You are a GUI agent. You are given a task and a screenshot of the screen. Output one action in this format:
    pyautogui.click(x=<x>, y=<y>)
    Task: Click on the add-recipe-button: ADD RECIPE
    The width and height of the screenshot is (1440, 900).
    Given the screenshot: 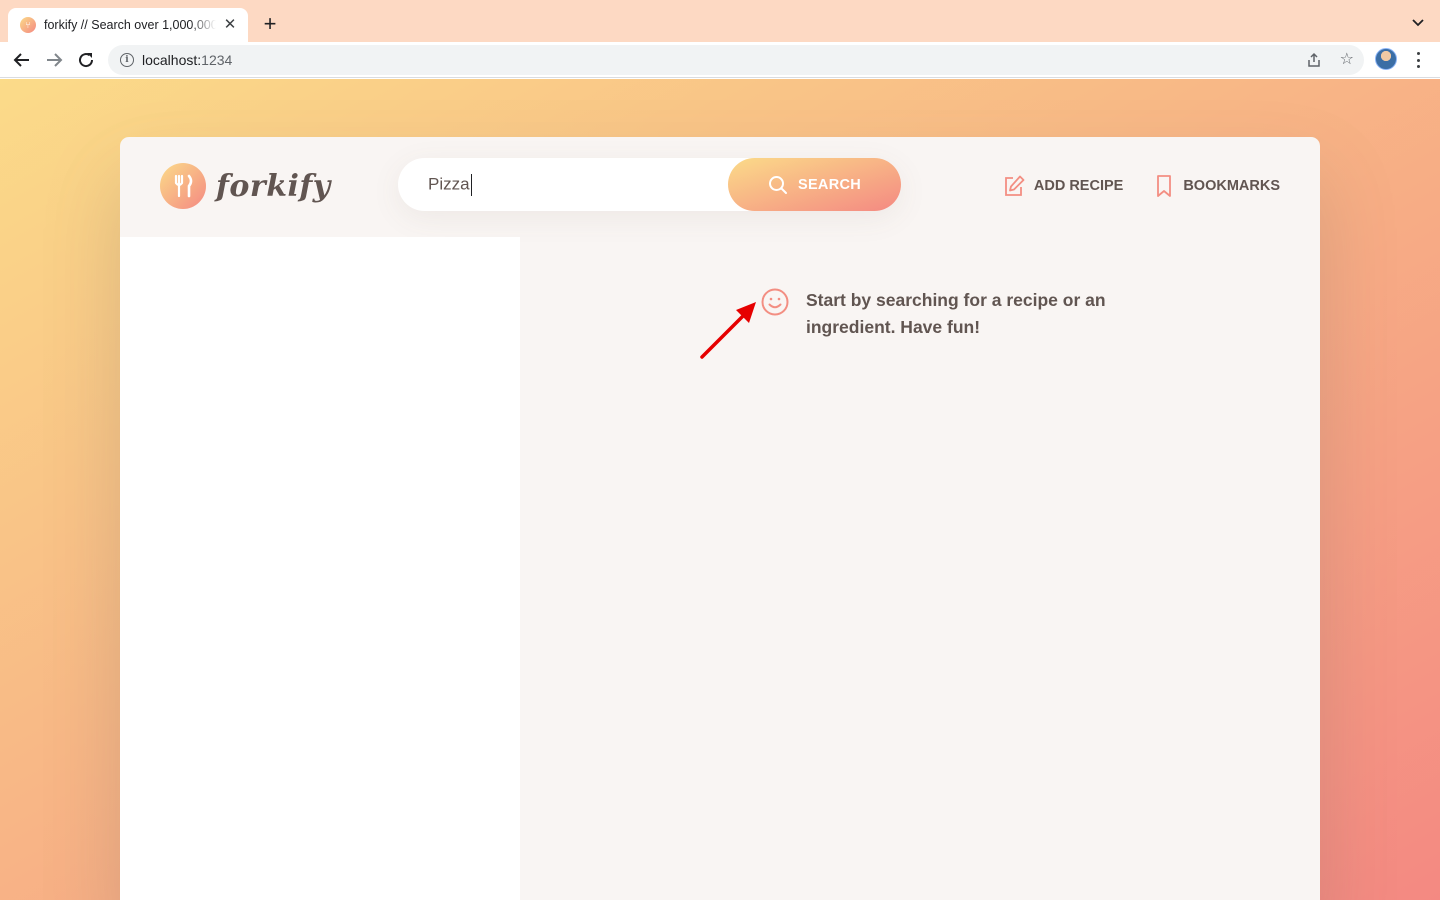 What is the action you would take?
    pyautogui.click(x=1062, y=186)
    